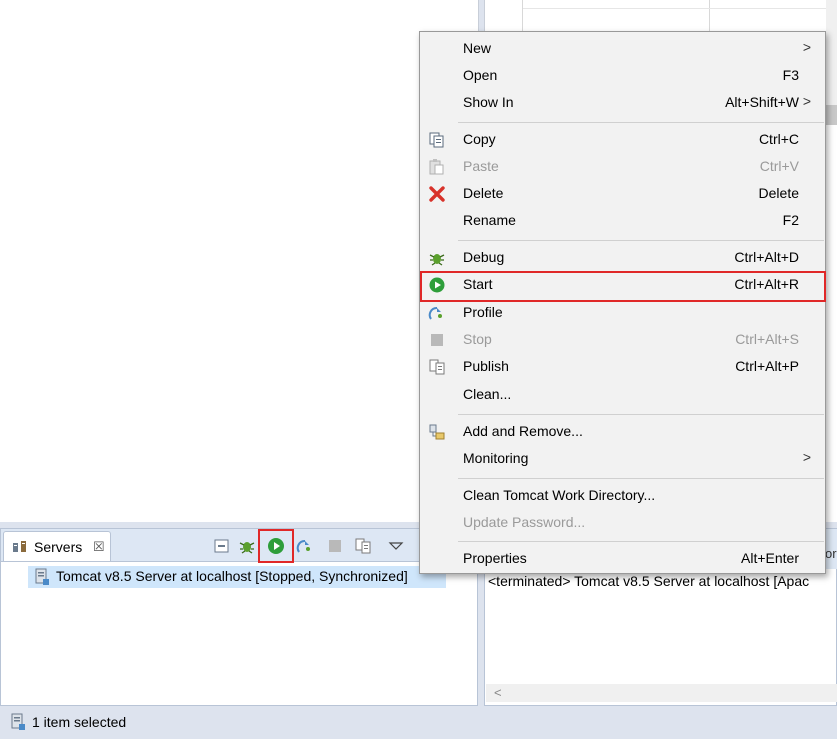 This screenshot has height=739, width=837. I want to click on menu-item-label: Profile, so click(483, 312).